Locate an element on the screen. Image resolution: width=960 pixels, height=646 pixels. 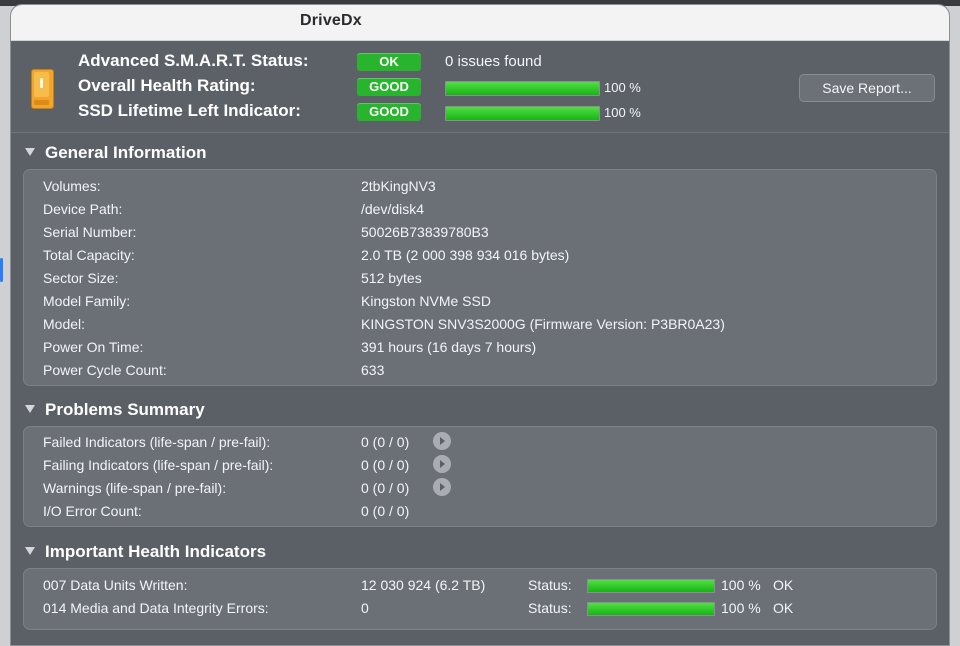
ssd-lifetime-percent: 100 % is located at coordinates (622, 112).